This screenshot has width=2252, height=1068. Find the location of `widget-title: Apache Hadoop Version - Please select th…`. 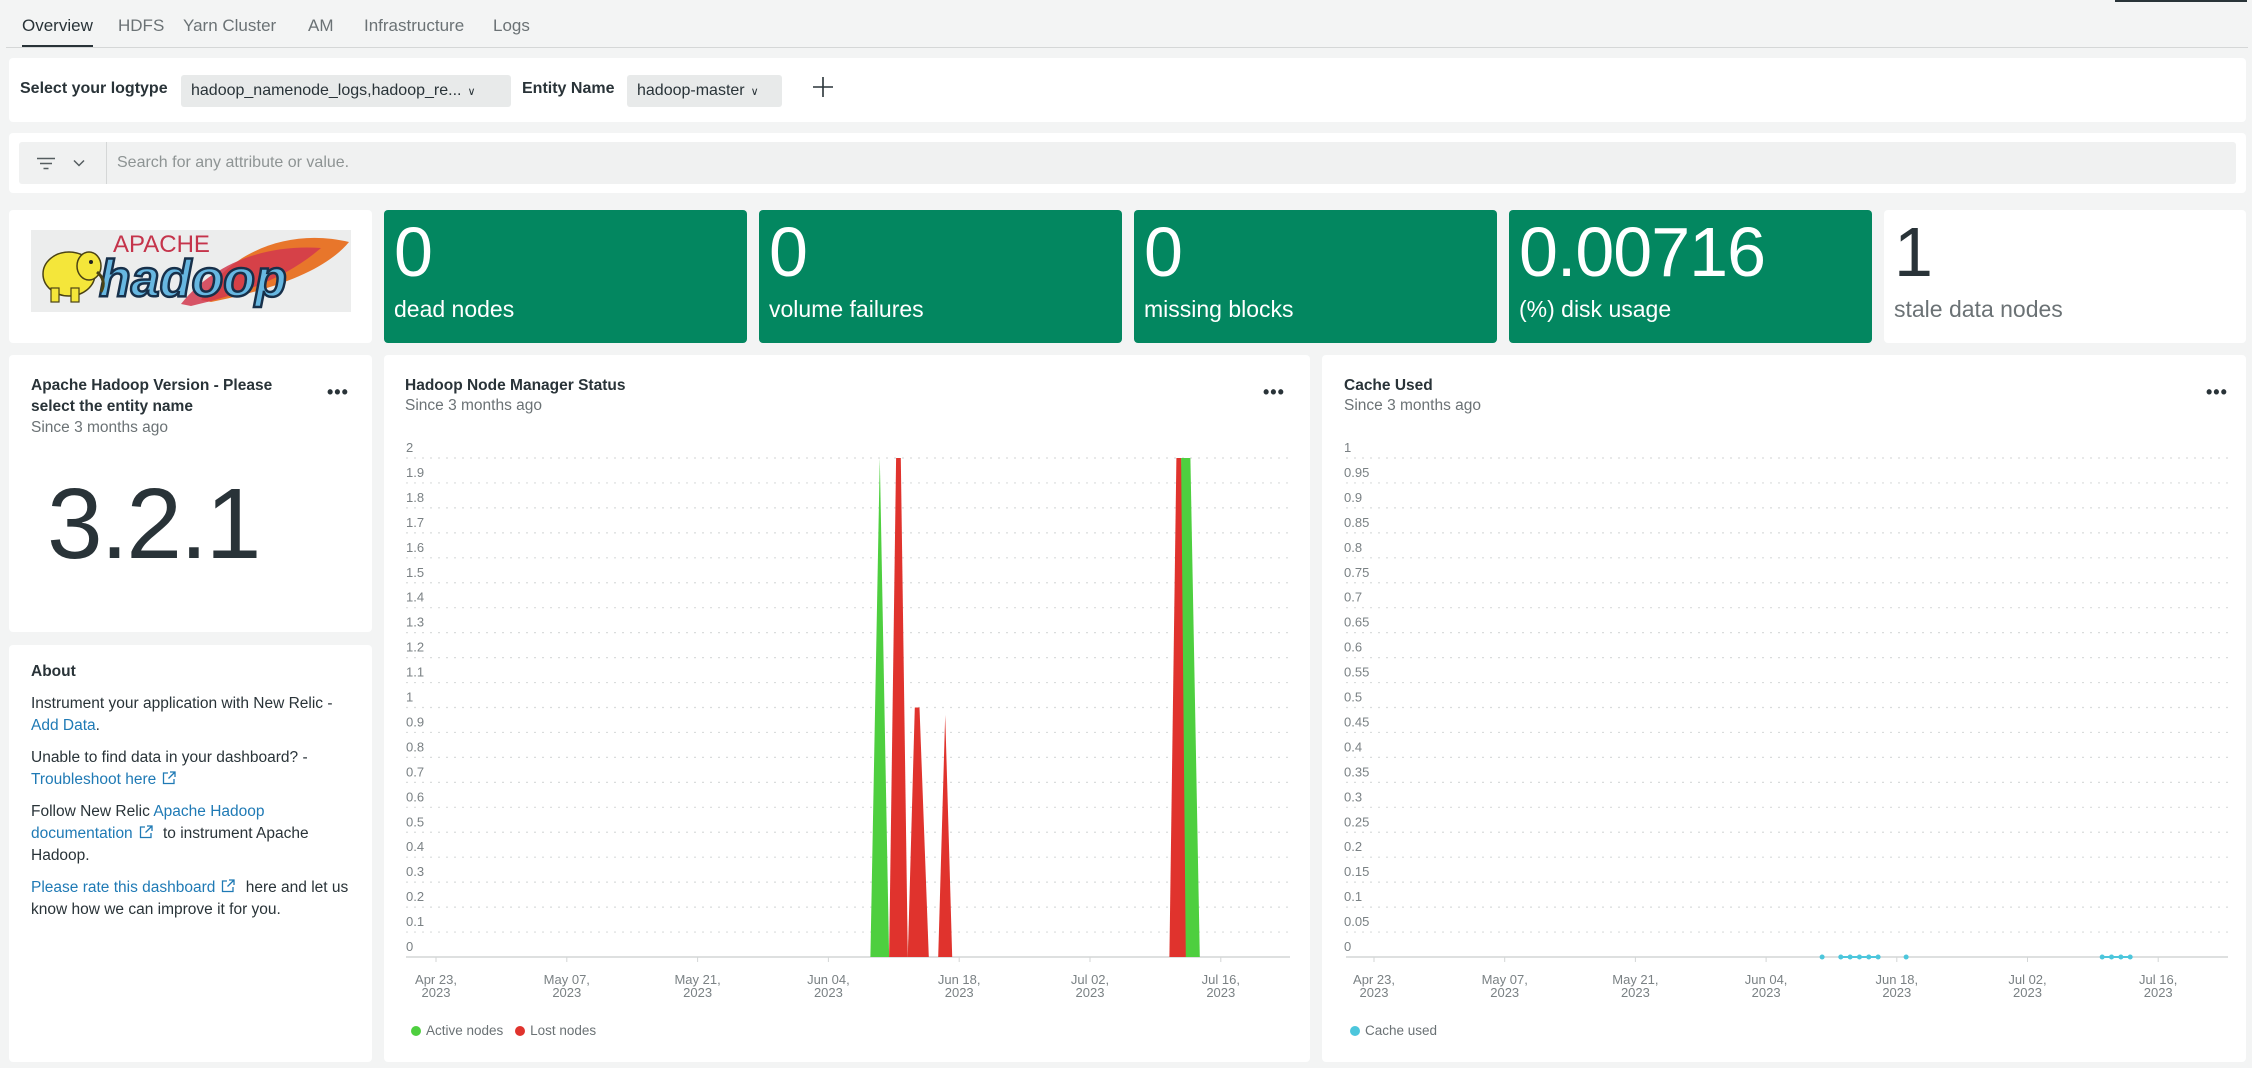

widget-title: Apache Hadoop Version - Please select th… is located at coordinates (152, 396).